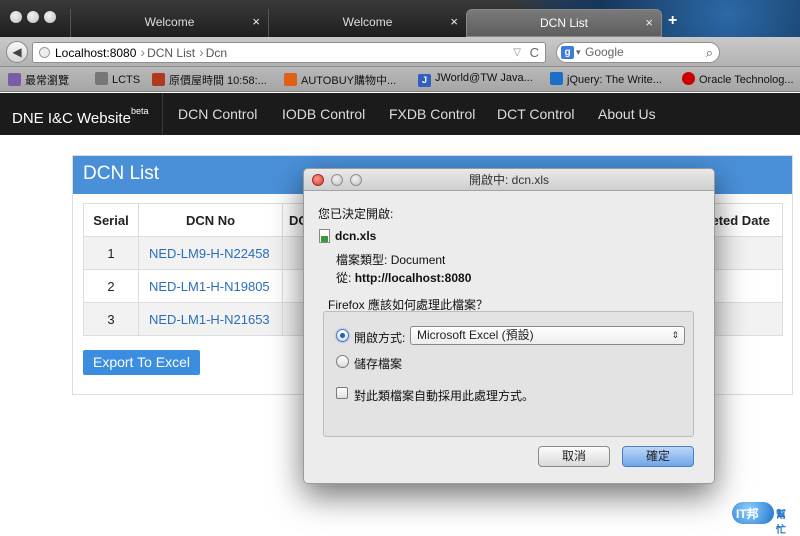 This screenshot has height=536, width=800. What do you see at coordinates (356, 214) in the screenshot?
I see `dialog-heading: 您已決定開啟:` at bounding box center [356, 214].